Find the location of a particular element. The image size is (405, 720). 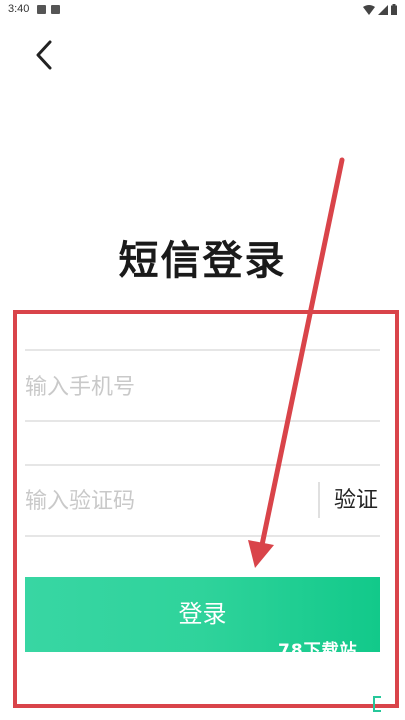

status-time: 3:40 is located at coordinates (19, 9).